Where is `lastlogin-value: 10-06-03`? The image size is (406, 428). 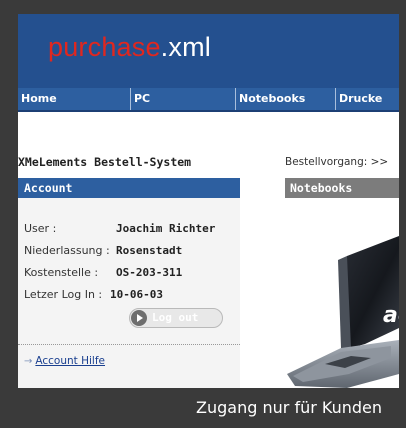
lastlogin-value: 10-06-03 is located at coordinates (136, 294).